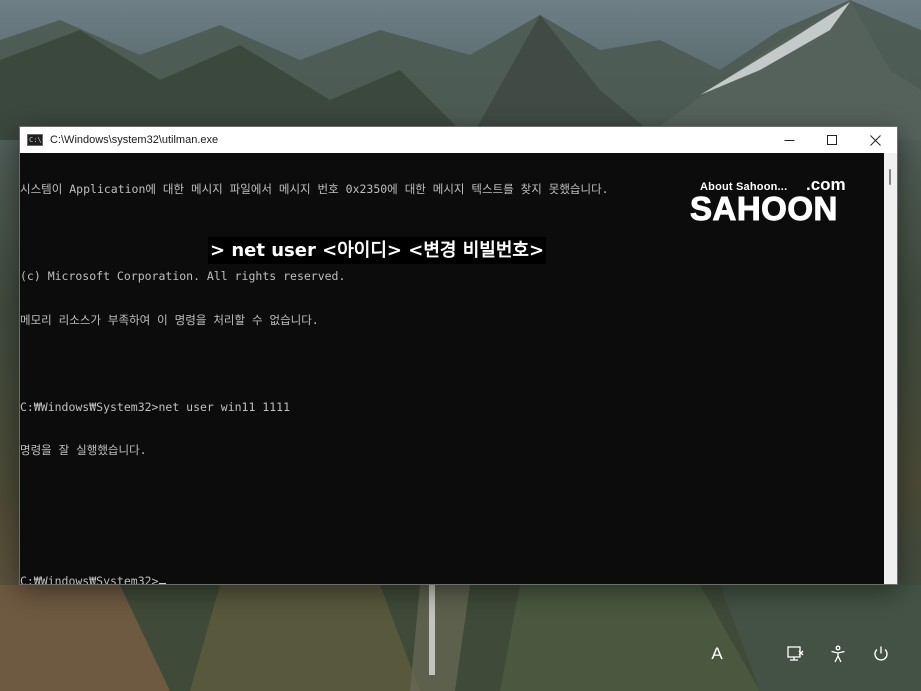  I want to click on maximize-button, so click(832, 140).